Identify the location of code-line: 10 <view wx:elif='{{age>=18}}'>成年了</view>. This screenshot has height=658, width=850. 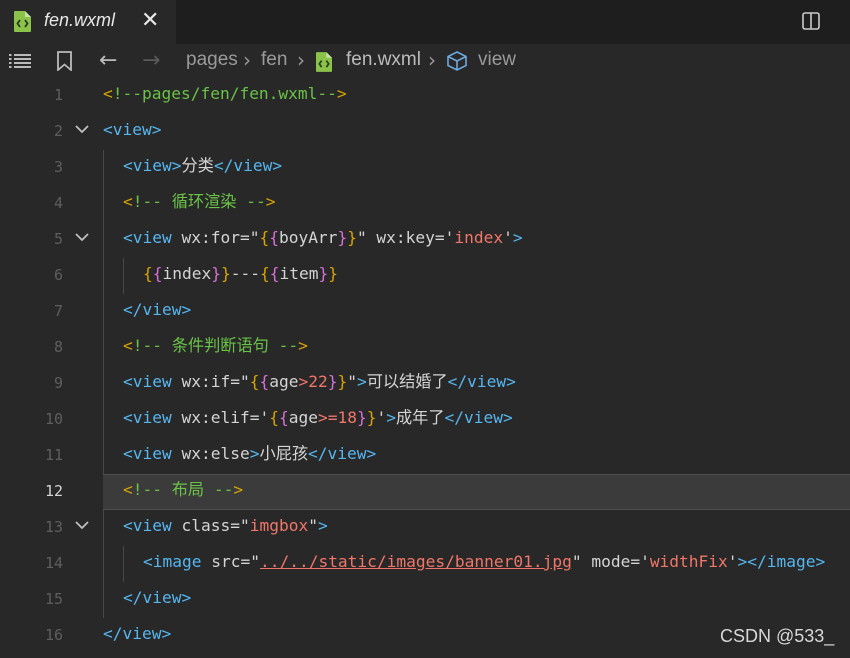
(425, 420).